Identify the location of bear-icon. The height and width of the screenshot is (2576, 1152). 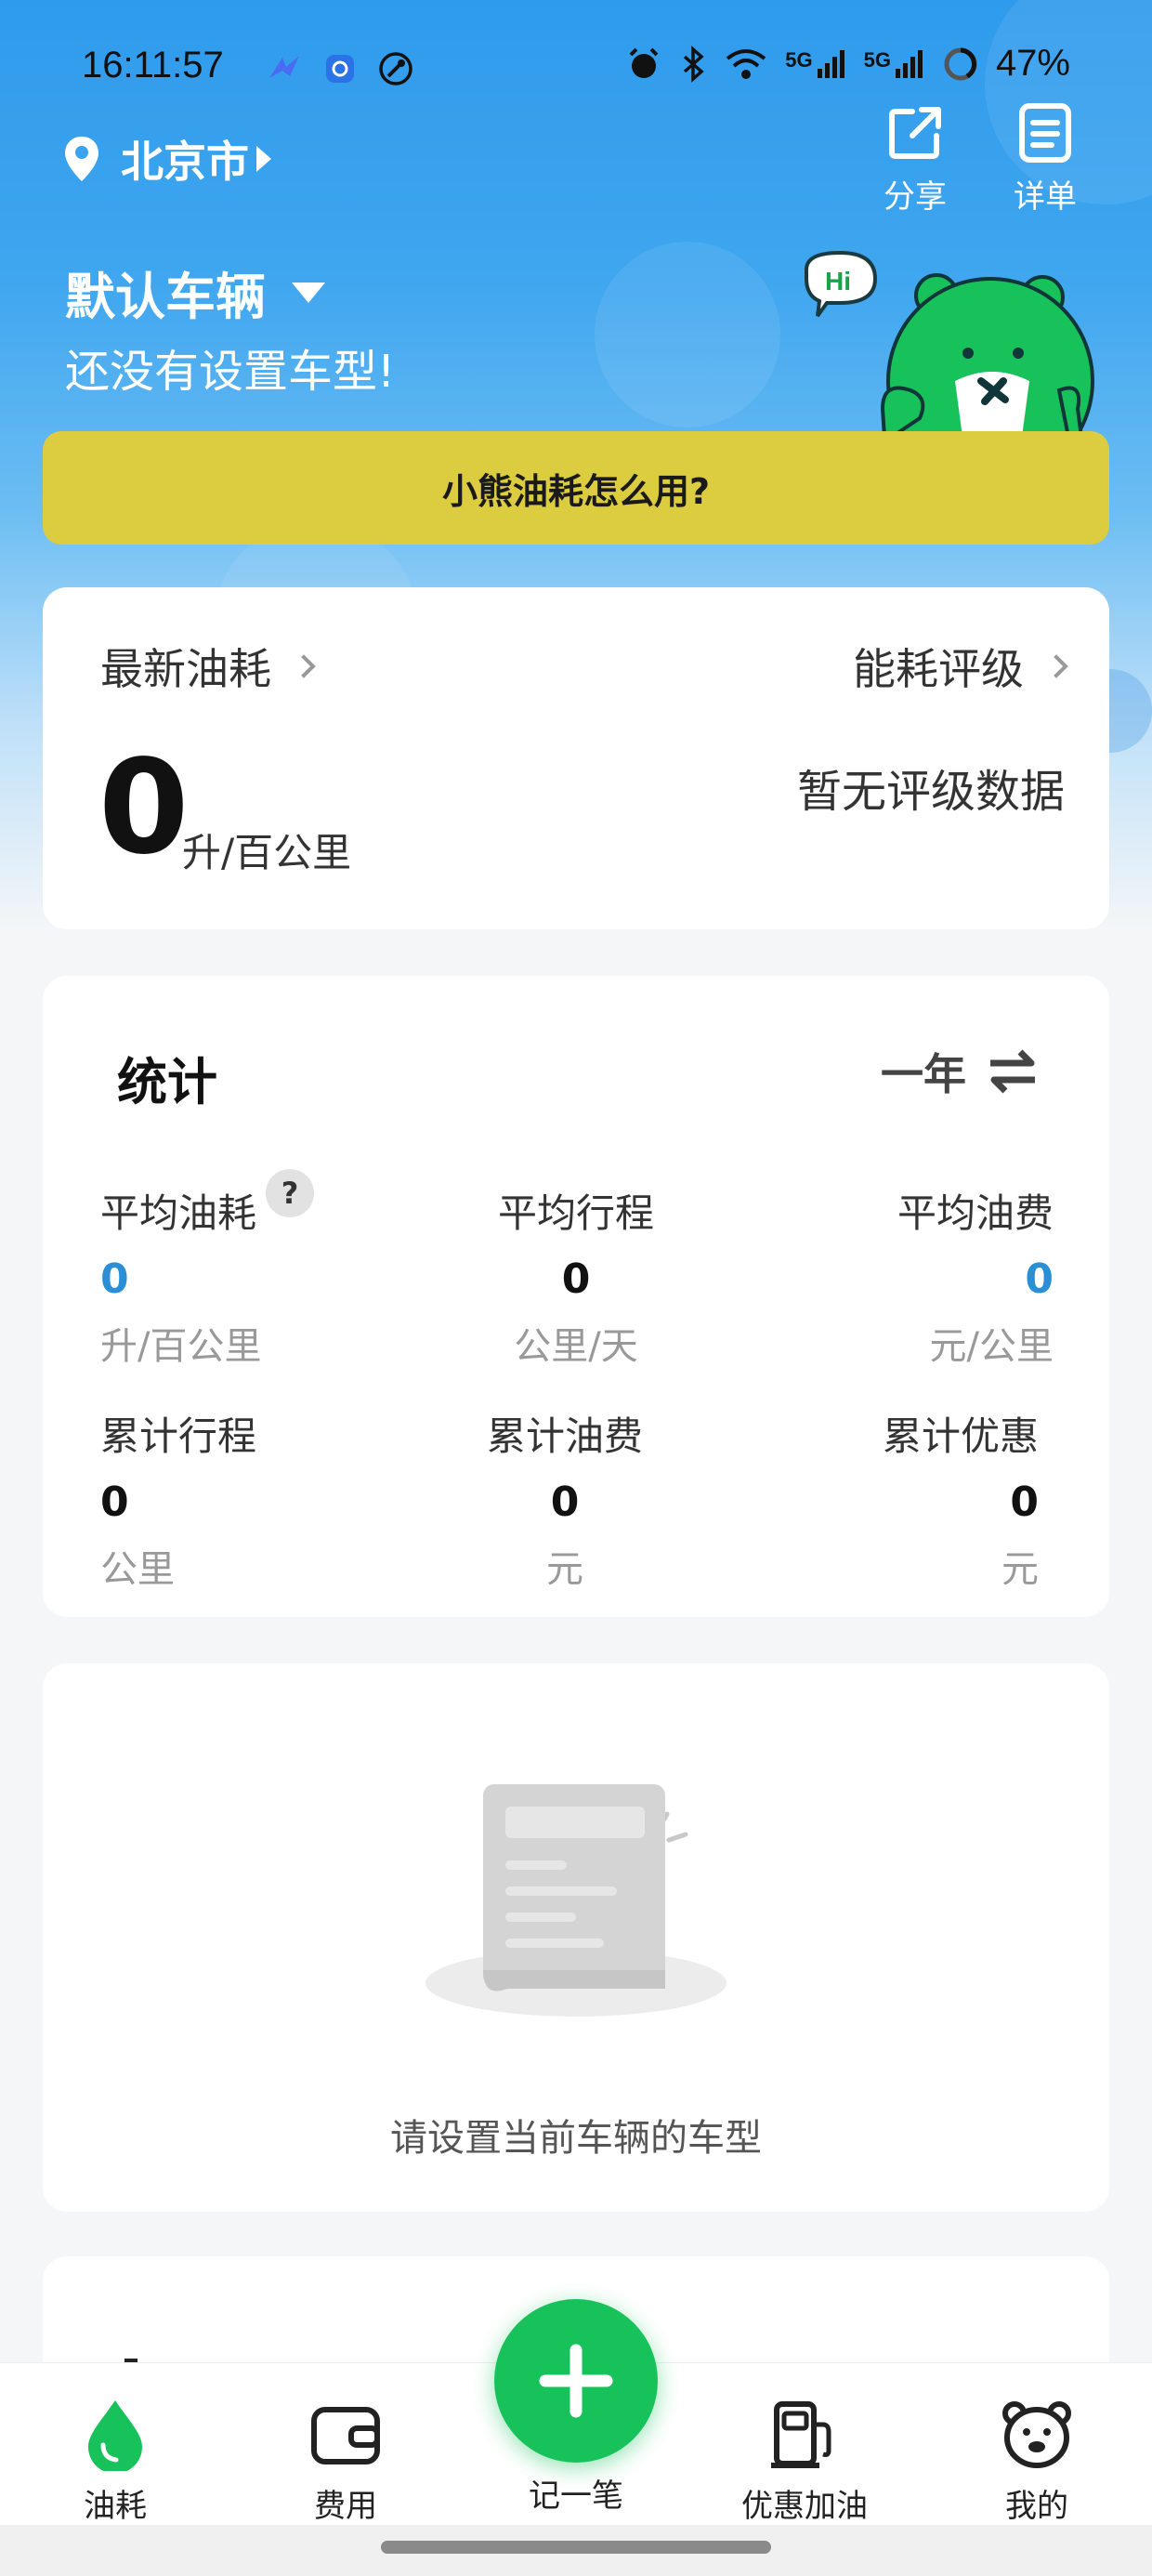
(1036, 2434).